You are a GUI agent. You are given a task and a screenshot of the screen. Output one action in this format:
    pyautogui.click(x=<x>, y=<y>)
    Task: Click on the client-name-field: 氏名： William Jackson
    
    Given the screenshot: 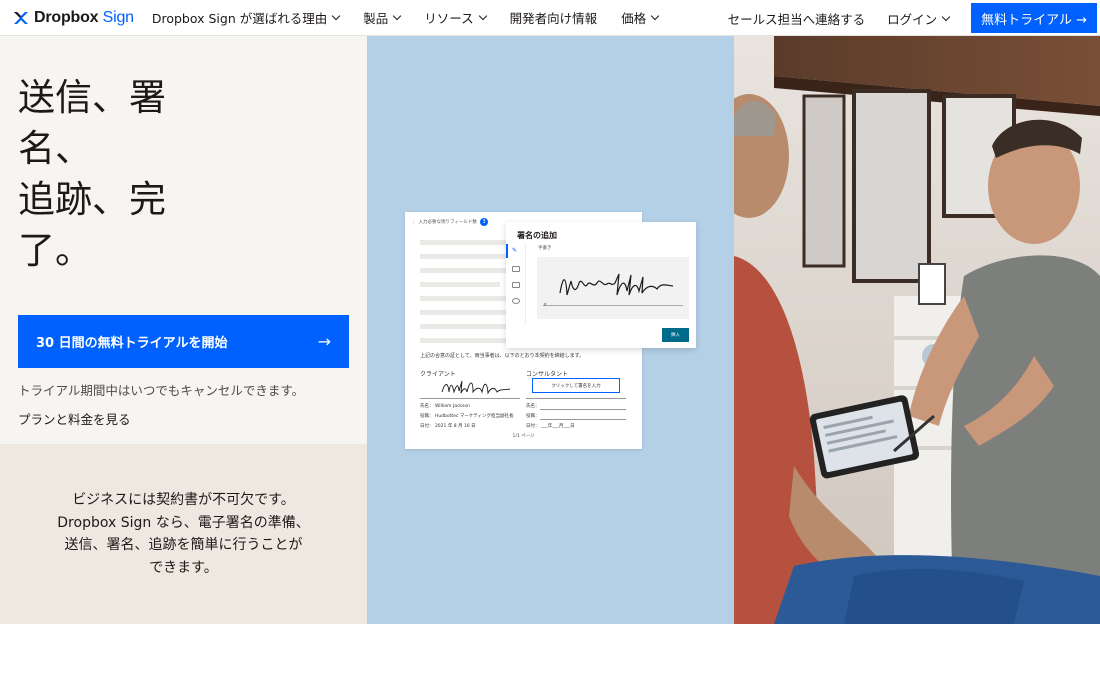 What is the action you would take?
    pyautogui.click(x=445, y=406)
    